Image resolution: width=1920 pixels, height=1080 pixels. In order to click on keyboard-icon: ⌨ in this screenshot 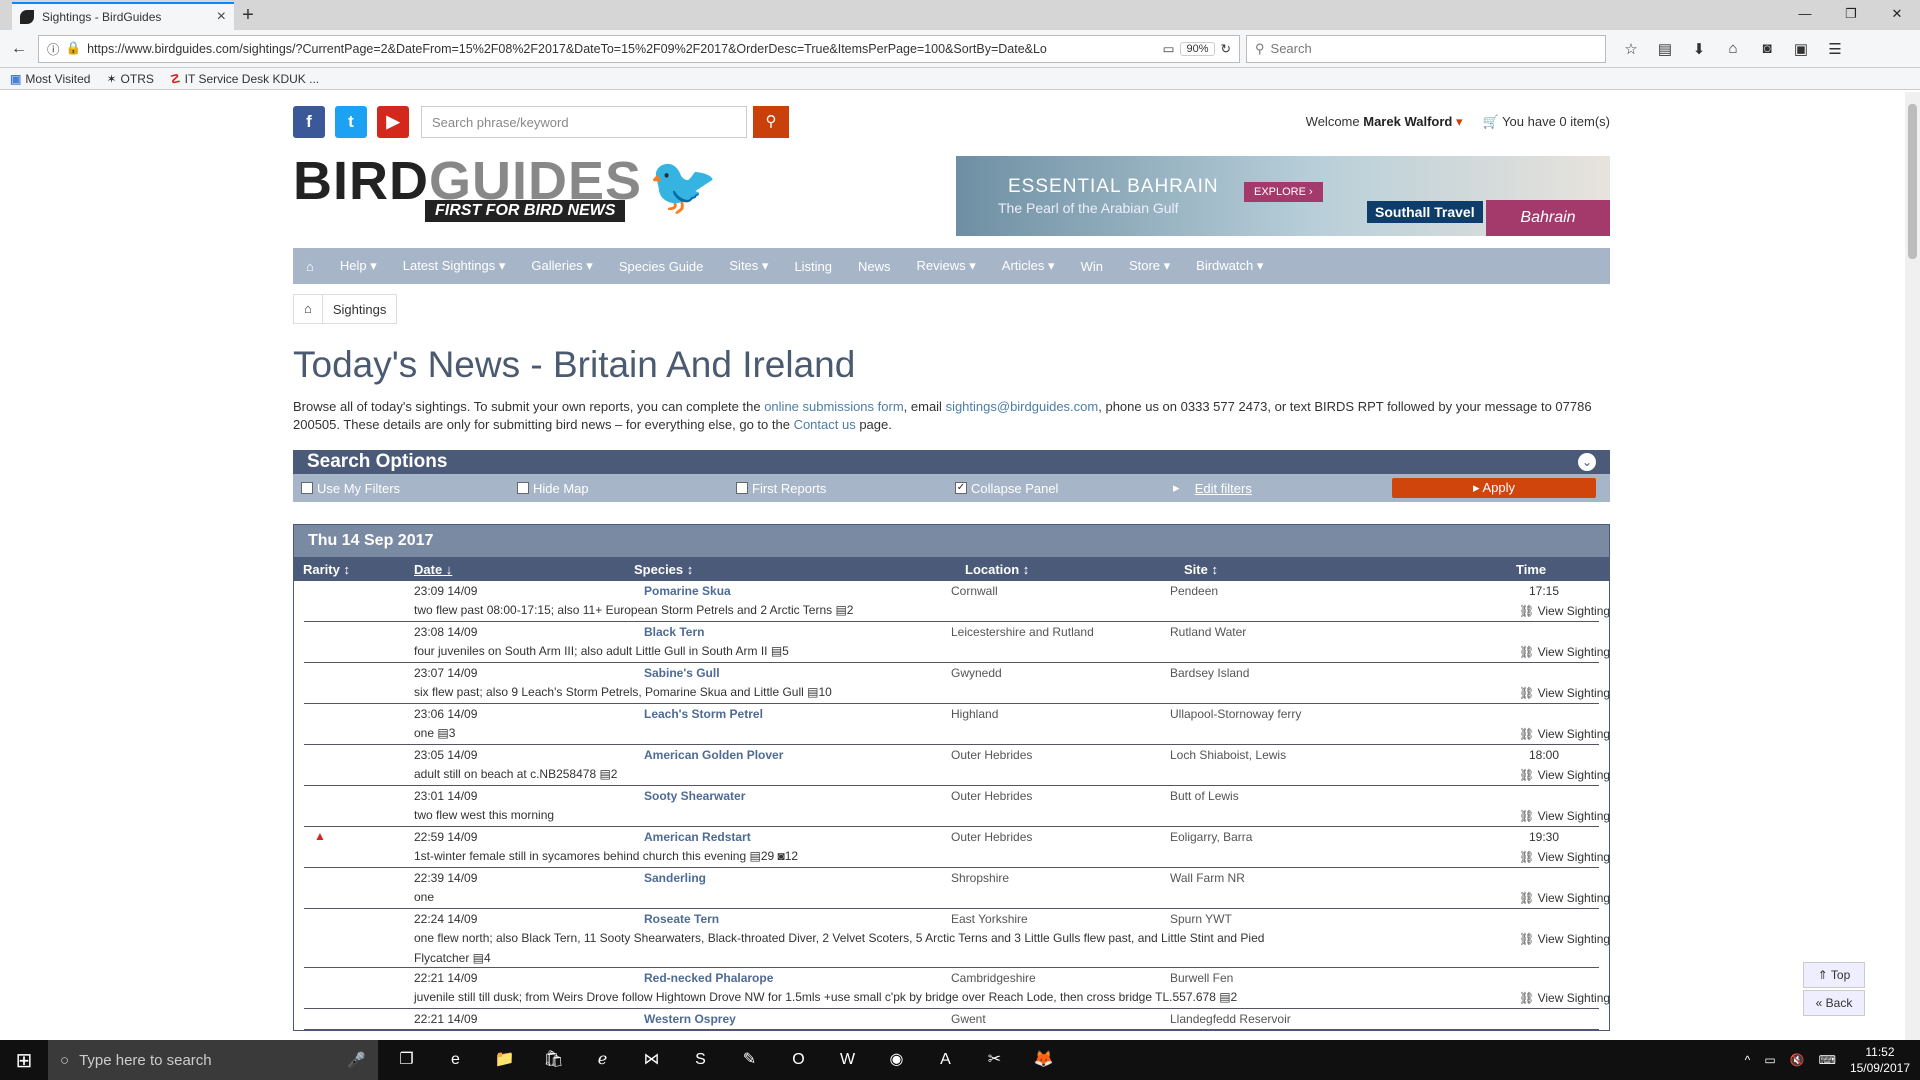, I will do `click(1827, 1060)`.